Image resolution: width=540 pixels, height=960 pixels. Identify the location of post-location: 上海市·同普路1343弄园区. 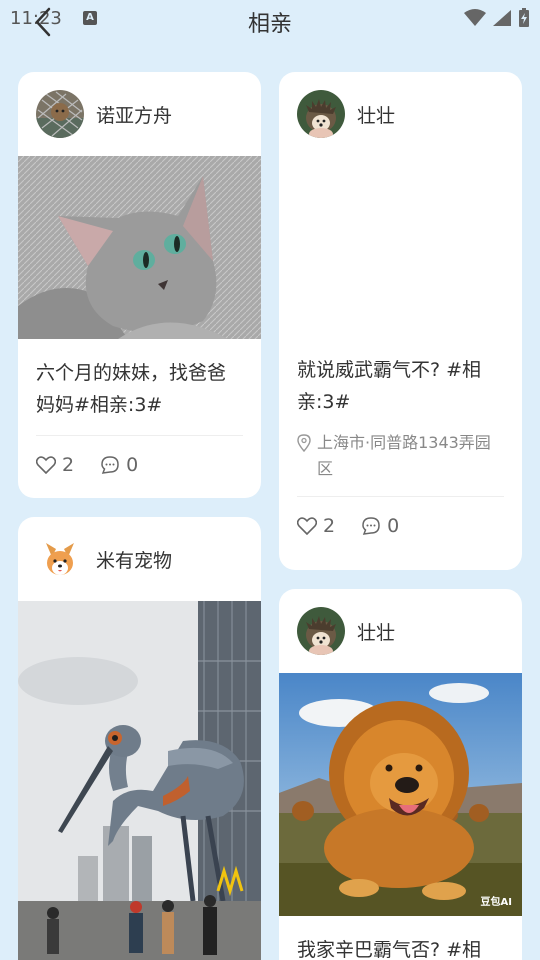
(400, 450).